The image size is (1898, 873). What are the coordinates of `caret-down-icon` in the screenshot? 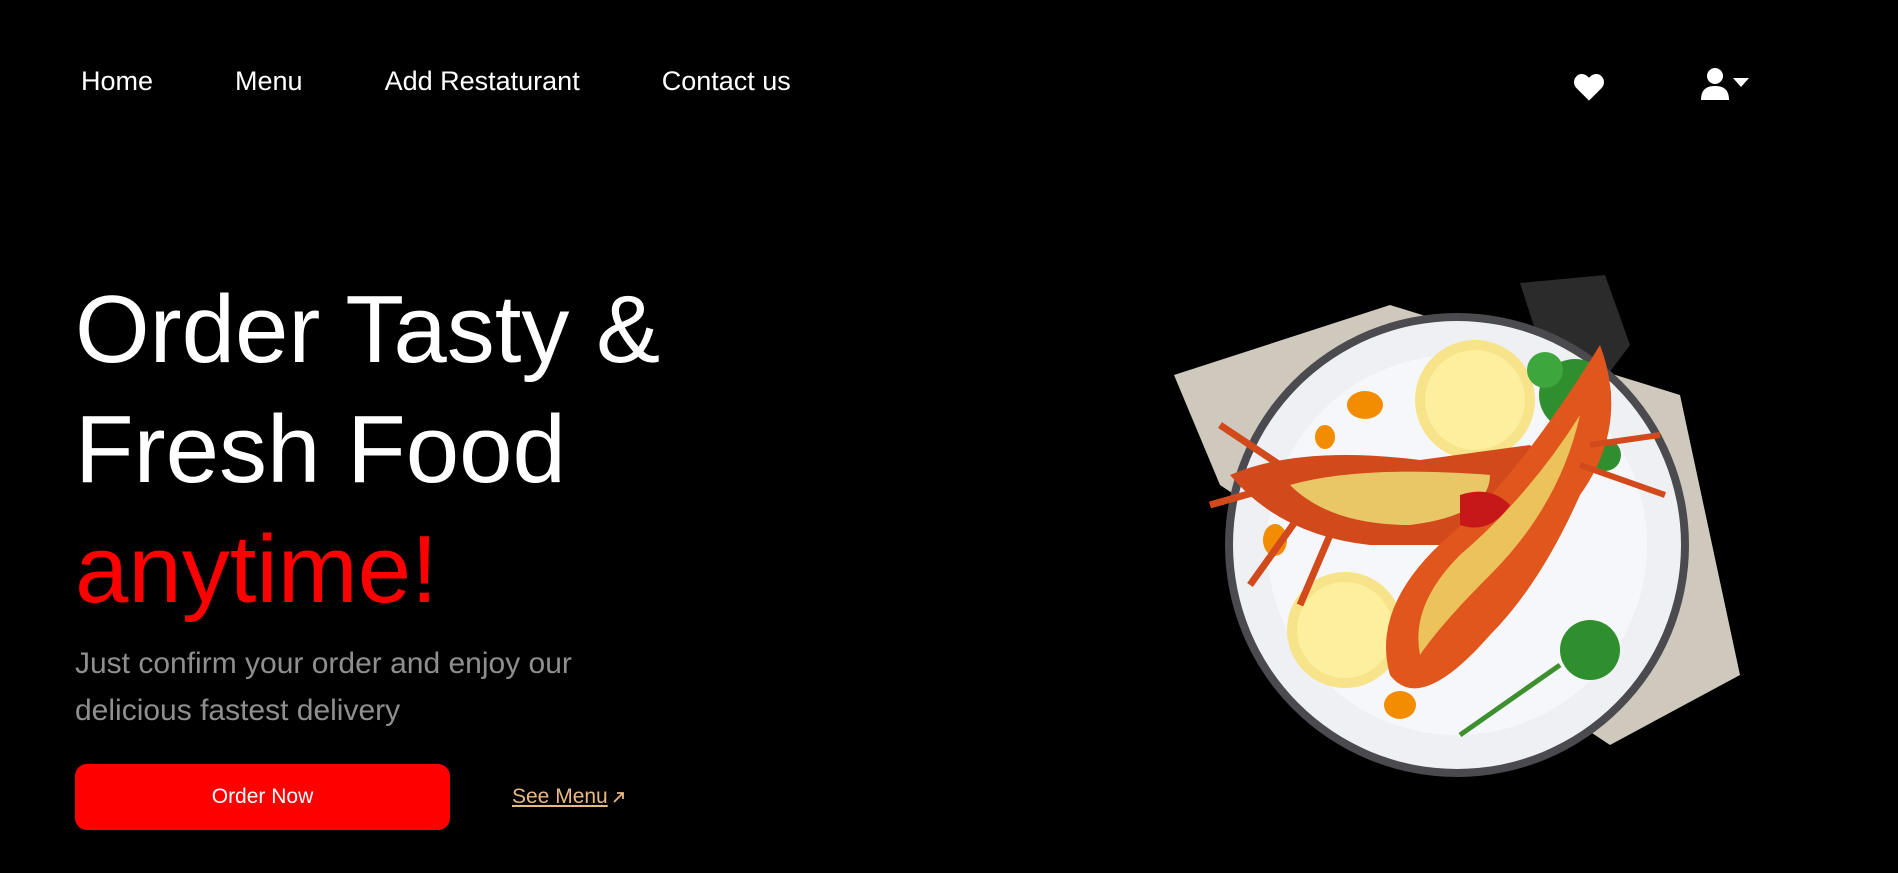 It's located at (1741, 82).